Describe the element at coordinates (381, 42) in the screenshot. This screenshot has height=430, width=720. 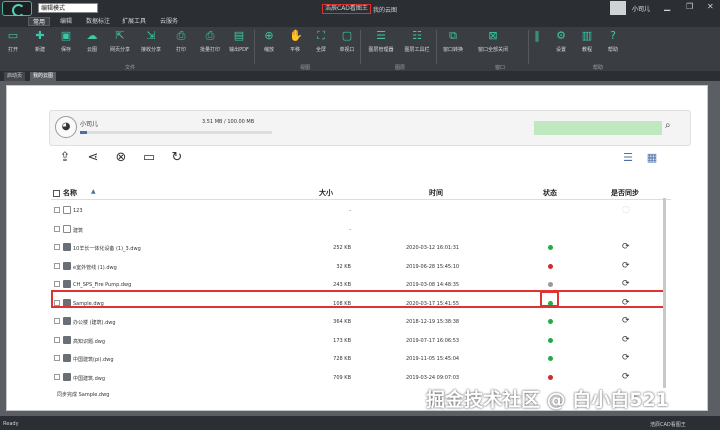
I see `layer-manager-button: ☰ 图层管理器` at that location.